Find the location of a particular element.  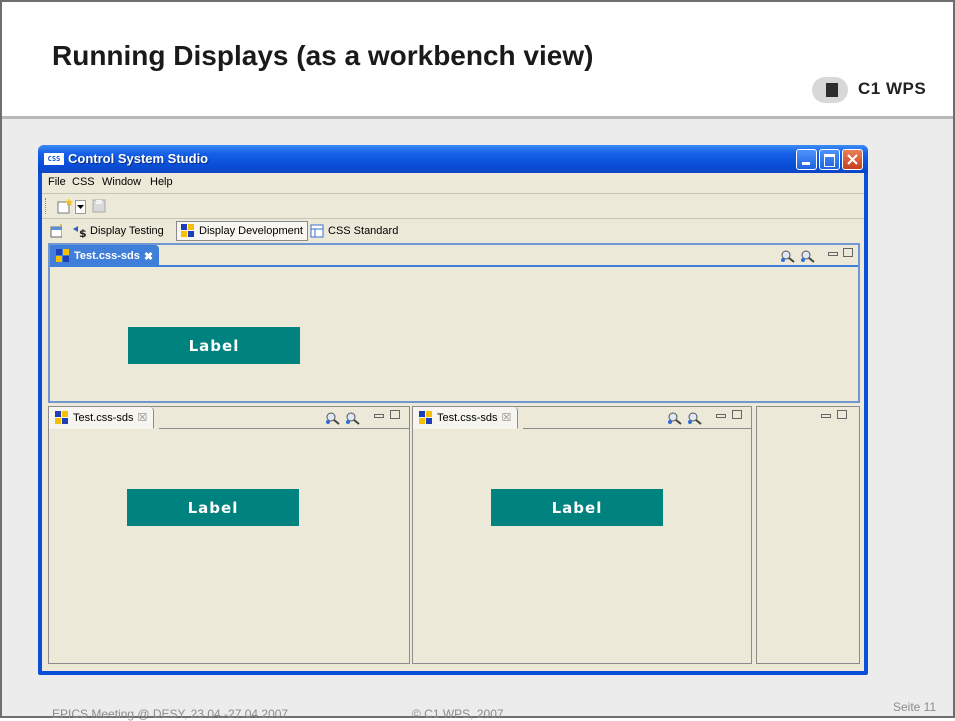

window-title: Control System Studio is located at coordinates (138, 158).